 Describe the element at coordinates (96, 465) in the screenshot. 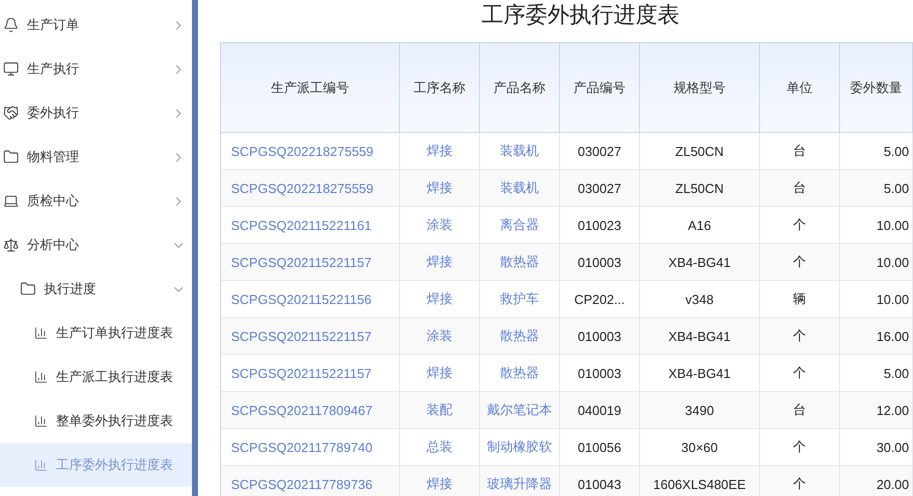

I see `sidebar-item: 工序委外执行进度表` at that location.